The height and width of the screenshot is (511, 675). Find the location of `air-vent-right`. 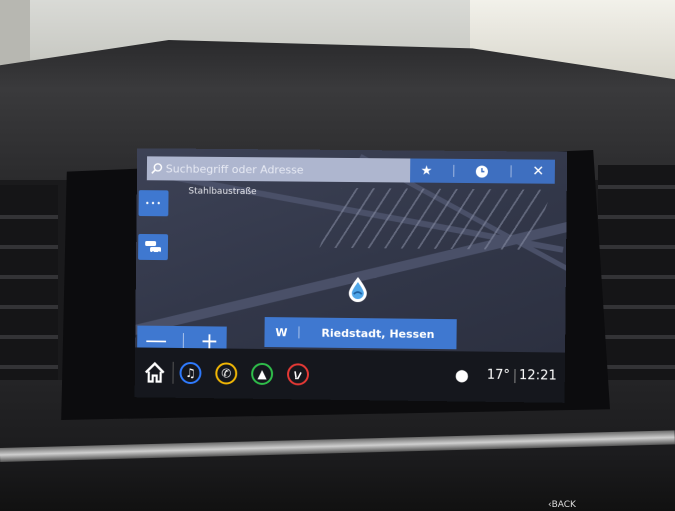

air-vent-right is located at coordinates (636, 280).